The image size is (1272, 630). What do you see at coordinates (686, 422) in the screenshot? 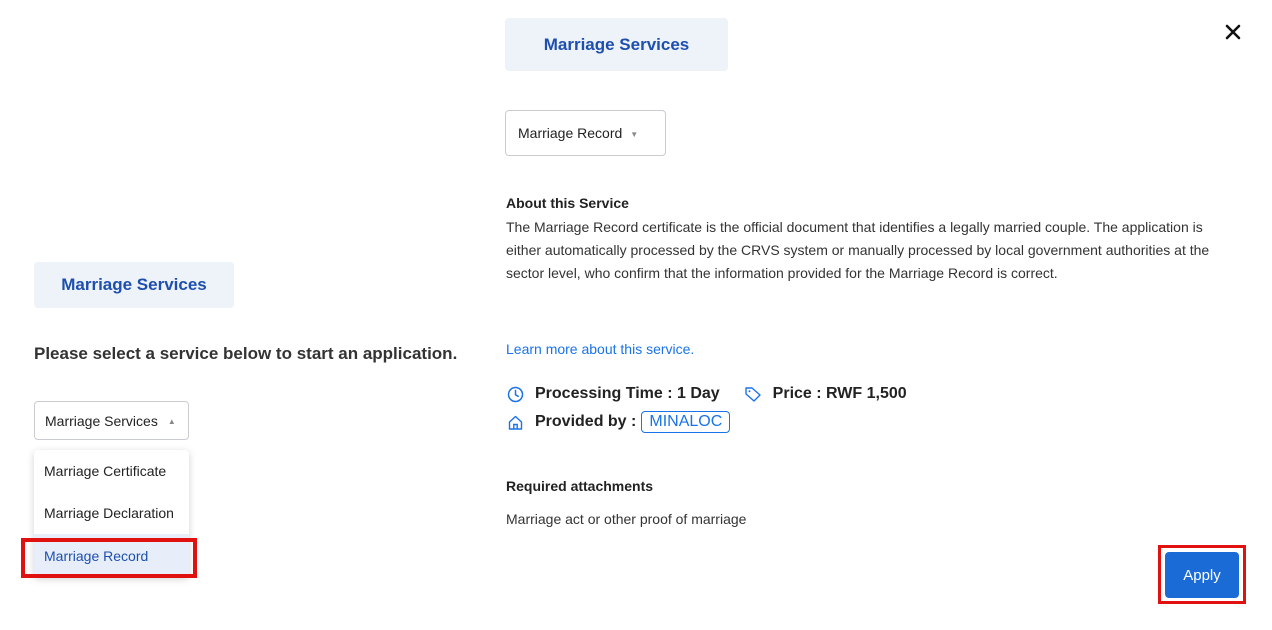
I see `provider-badge: MINALOC` at bounding box center [686, 422].